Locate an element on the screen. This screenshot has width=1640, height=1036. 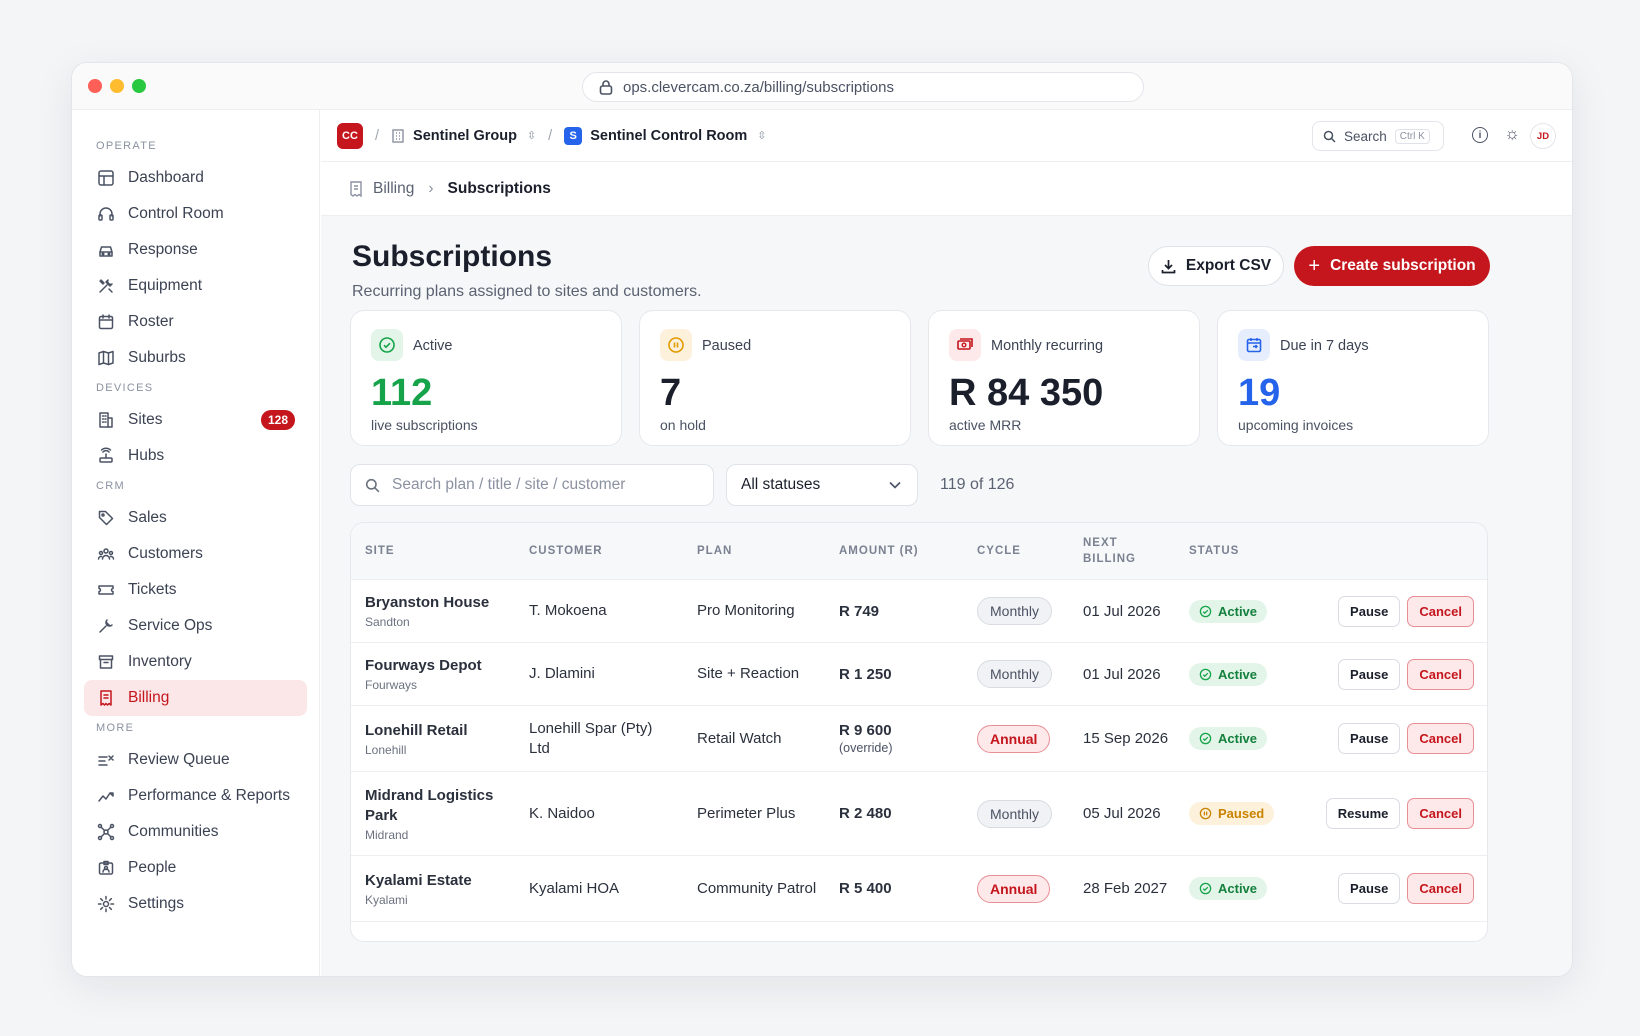
customer-cell: T. Mokoena is located at coordinates (568, 610).